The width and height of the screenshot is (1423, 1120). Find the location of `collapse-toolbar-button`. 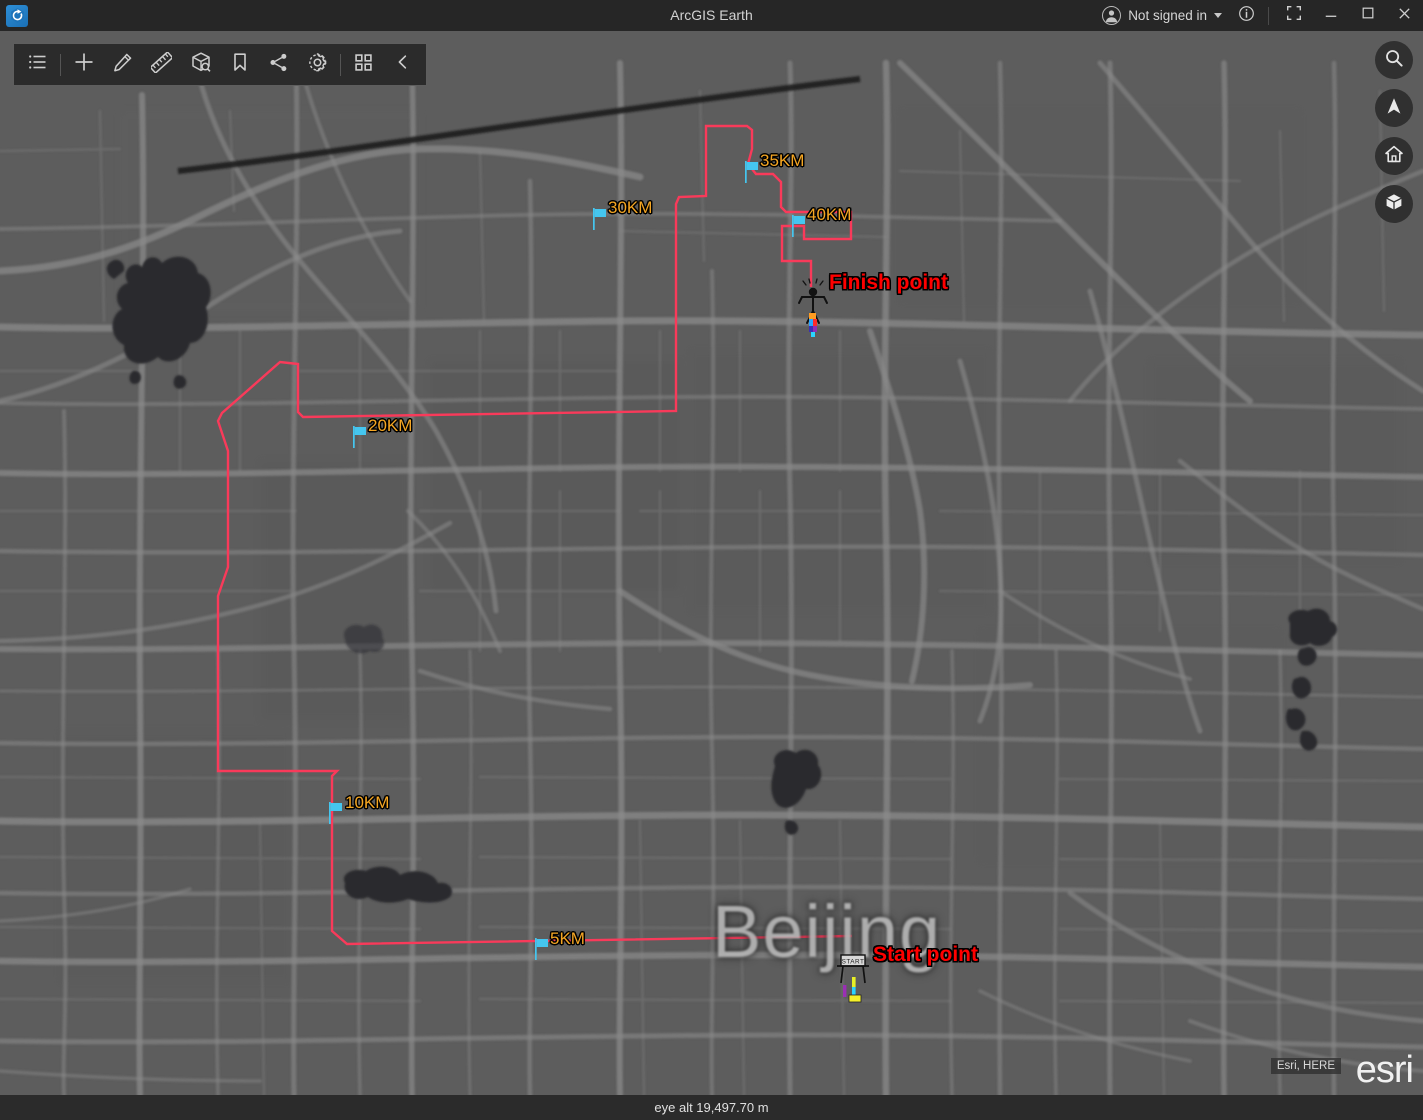

collapse-toolbar-button is located at coordinates (402, 64).